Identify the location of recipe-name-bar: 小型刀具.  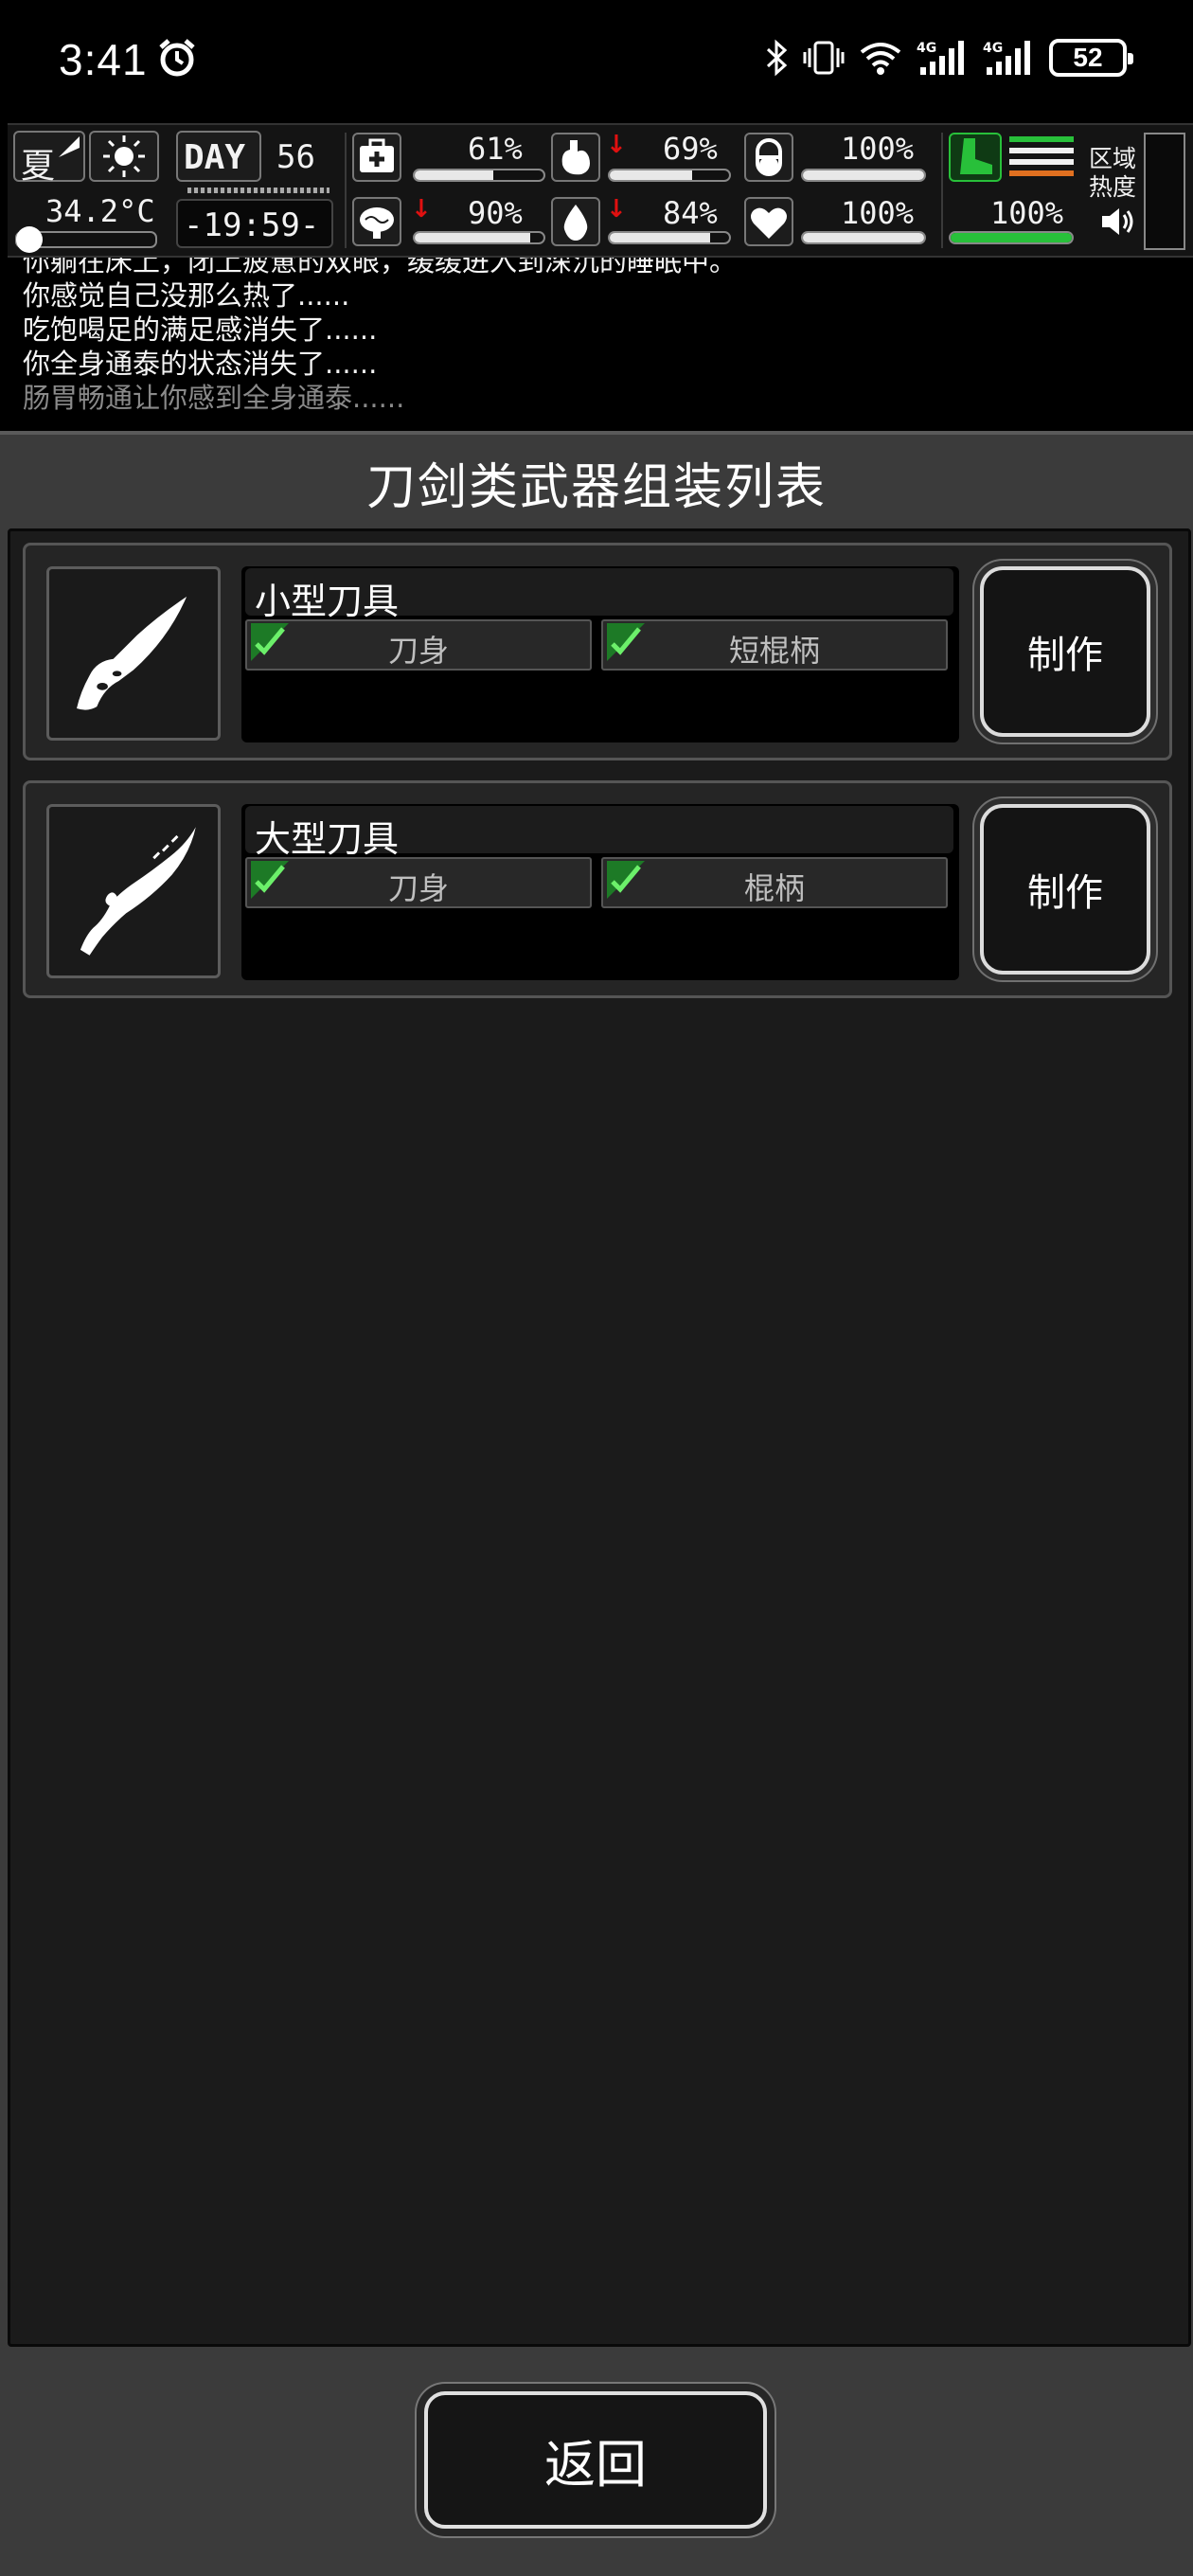
(599, 595).